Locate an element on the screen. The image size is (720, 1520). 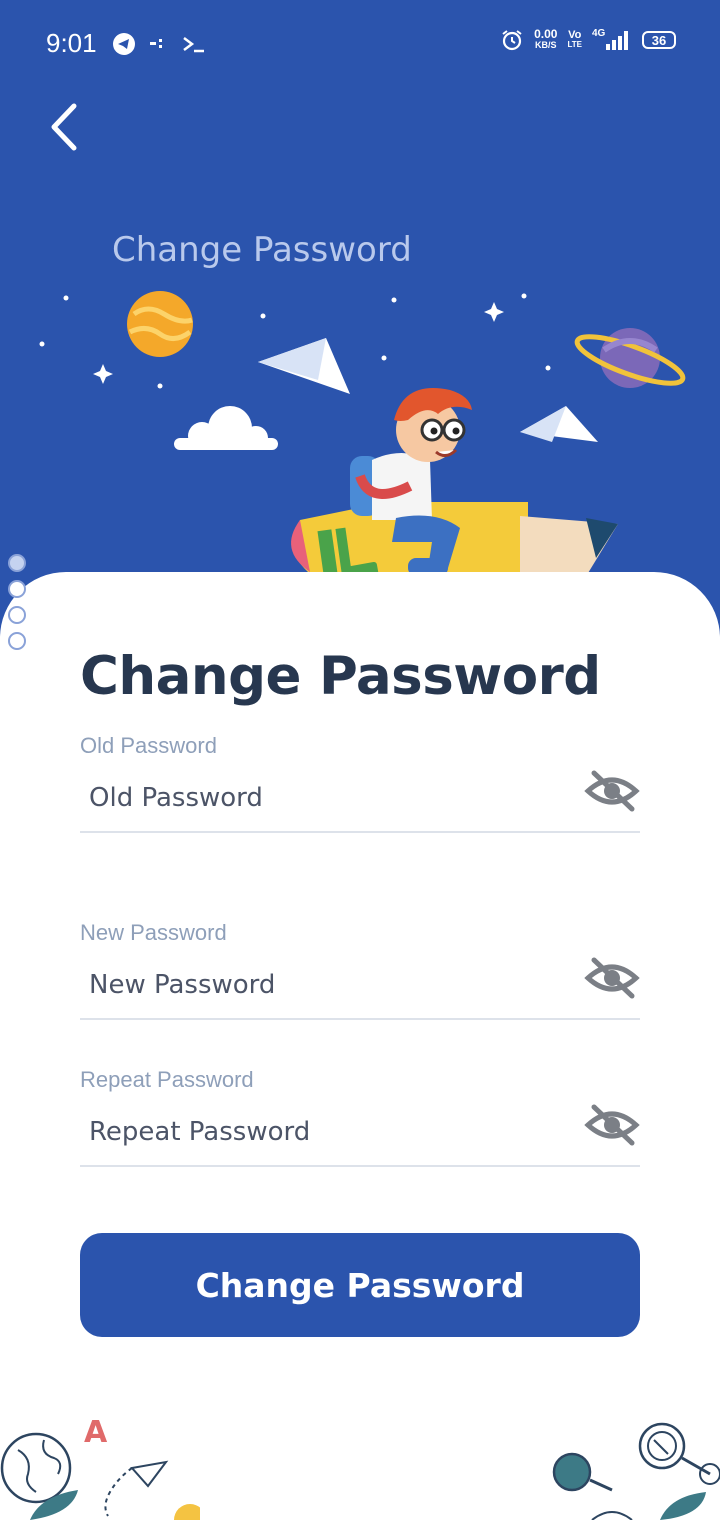
alarm-icon is located at coordinates (512, 40).